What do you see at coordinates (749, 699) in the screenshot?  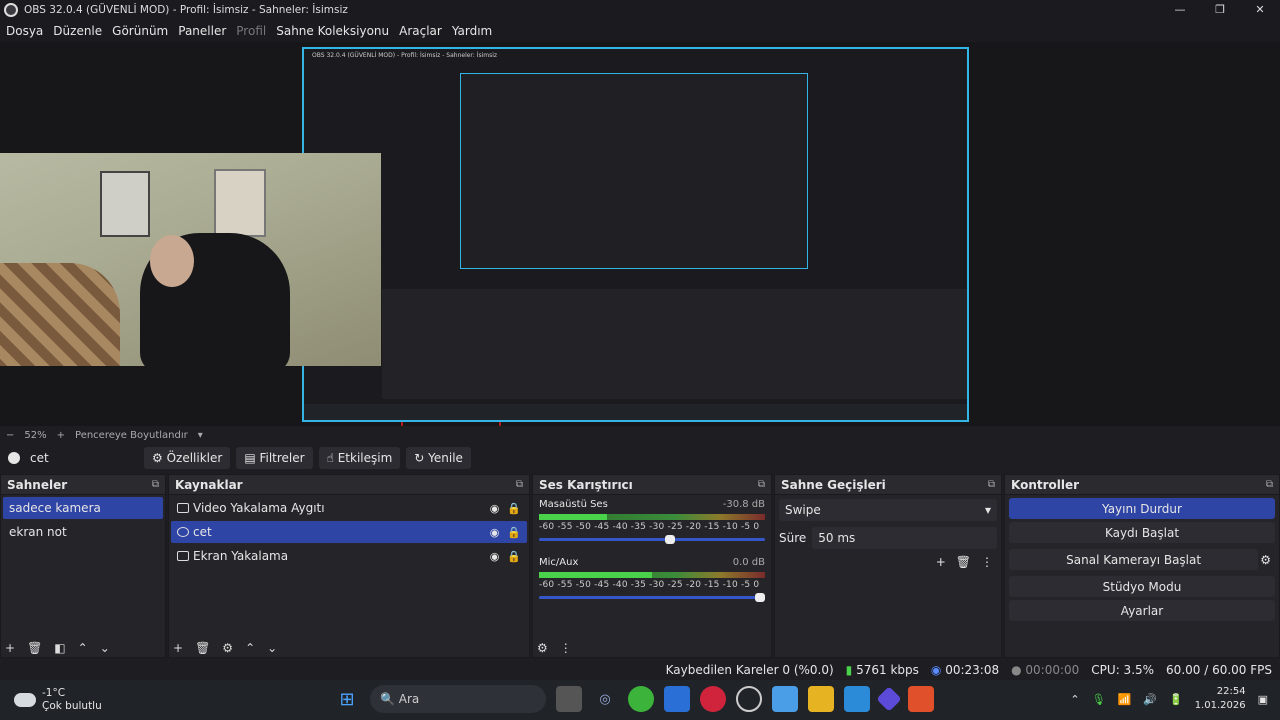 I see `obs-icon` at bounding box center [749, 699].